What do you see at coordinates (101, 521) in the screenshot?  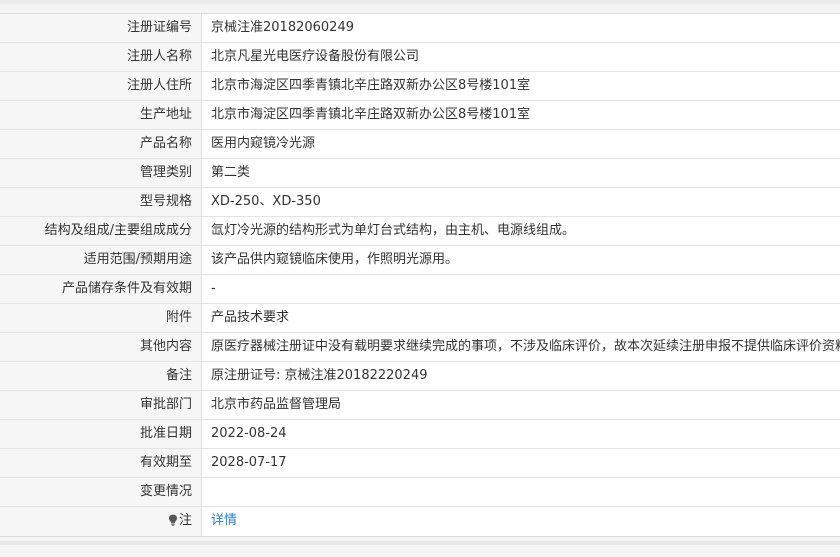 I see `row-label: 注` at bounding box center [101, 521].